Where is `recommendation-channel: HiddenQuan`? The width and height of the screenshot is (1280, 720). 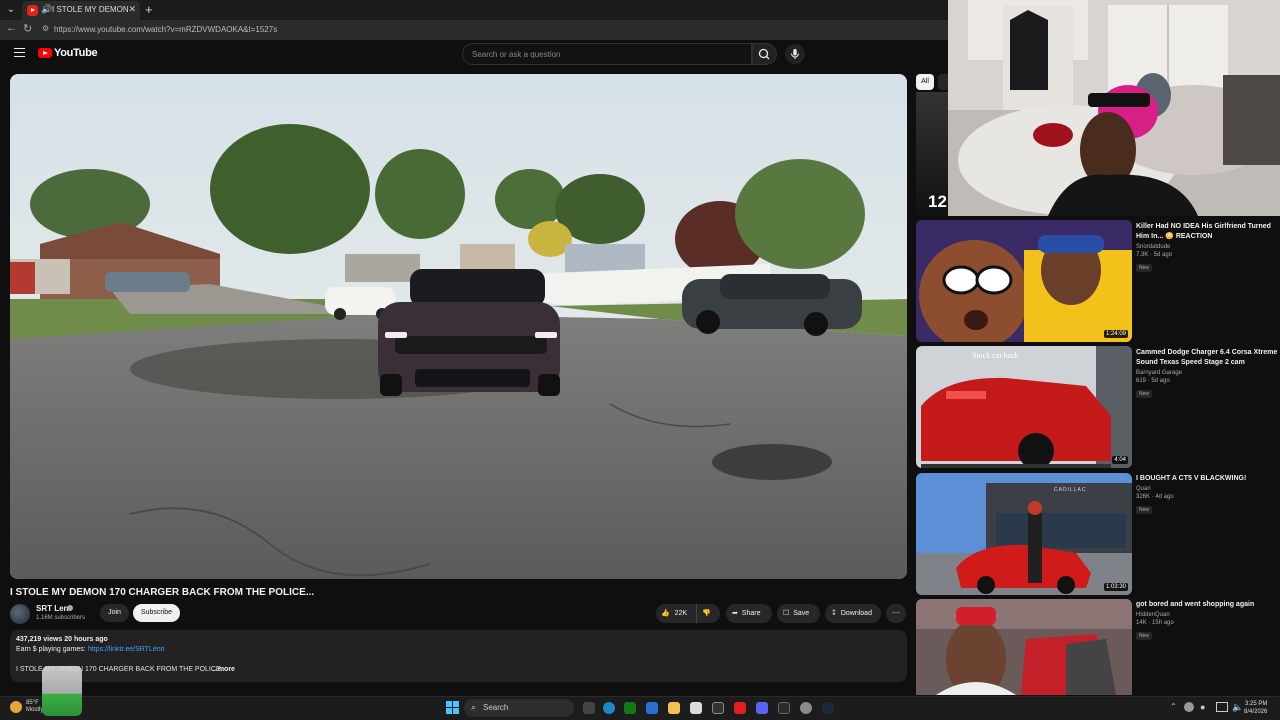
recommendation-channel: HiddenQuan is located at coordinates (1208, 615).